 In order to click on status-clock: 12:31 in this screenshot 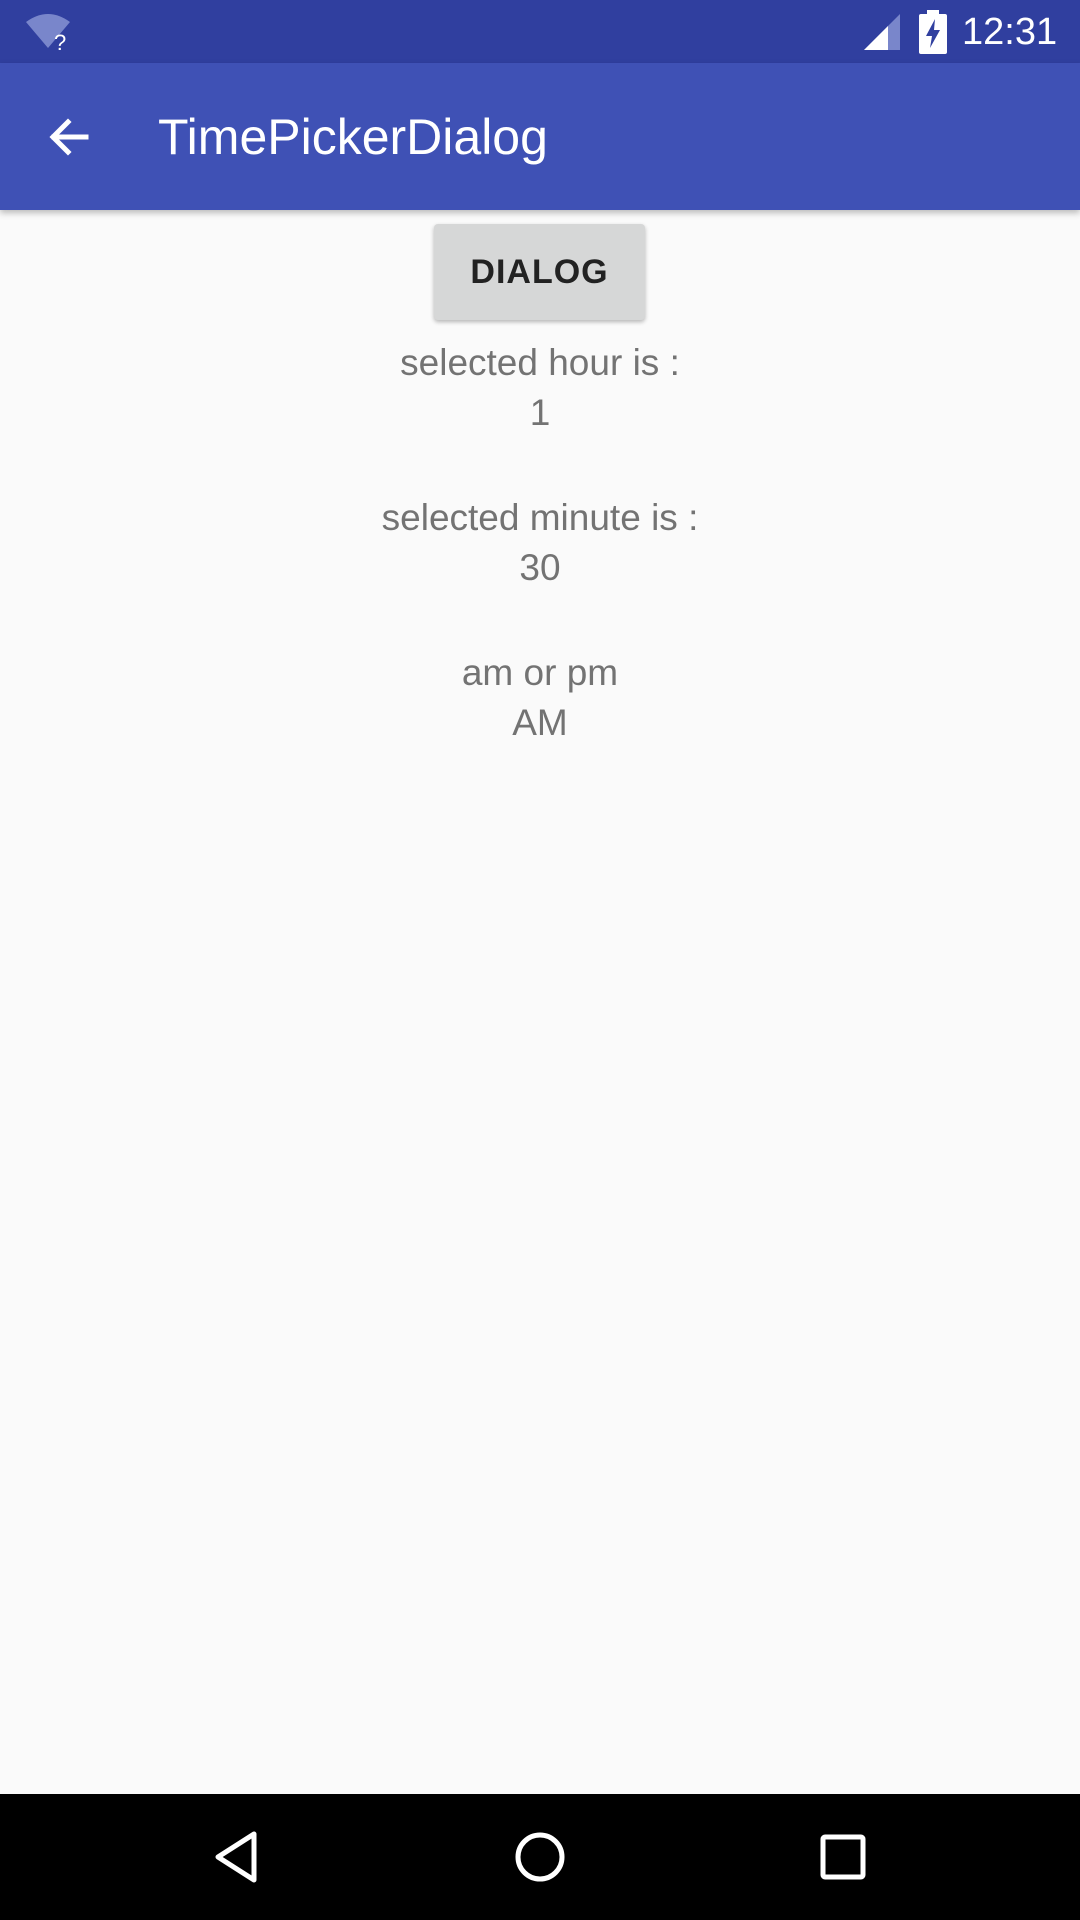, I will do `click(1010, 32)`.